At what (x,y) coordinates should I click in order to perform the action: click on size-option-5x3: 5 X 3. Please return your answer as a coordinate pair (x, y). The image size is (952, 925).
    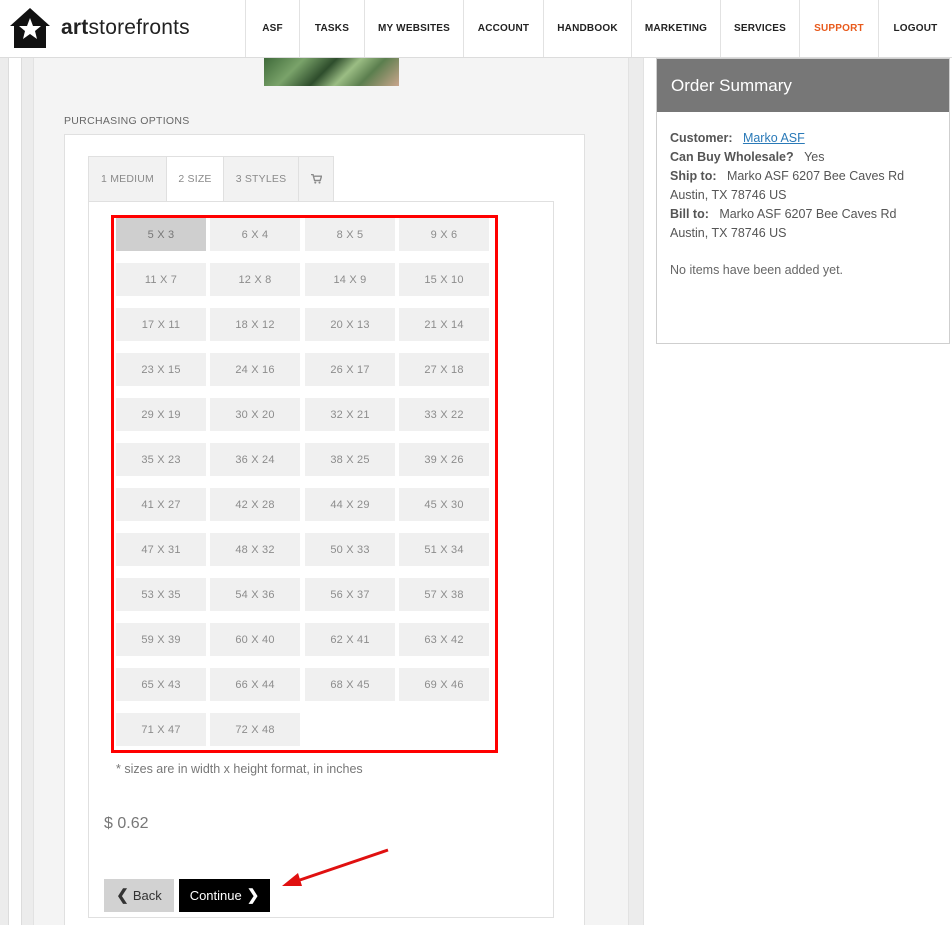
    Looking at the image, I should click on (161, 234).